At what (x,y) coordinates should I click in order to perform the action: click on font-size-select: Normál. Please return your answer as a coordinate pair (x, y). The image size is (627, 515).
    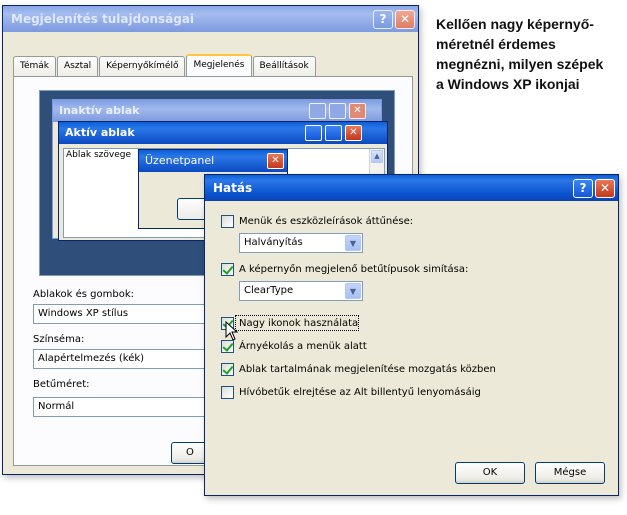
    Looking at the image, I should click on (128, 407).